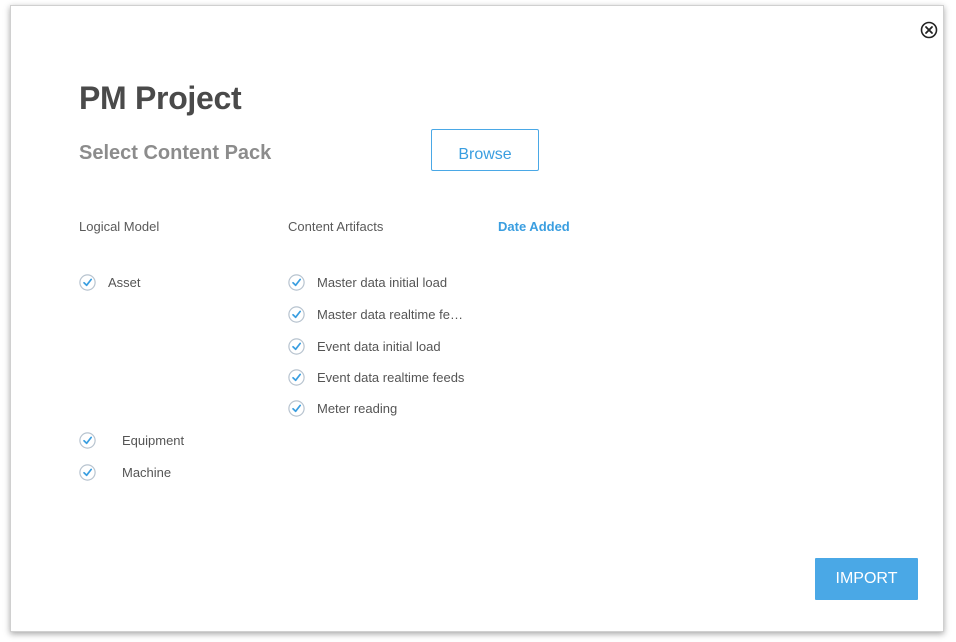  What do you see at coordinates (391, 377) in the screenshot?
I see `item-label: Event data realtime feeds` at bounding box center [391, 377].